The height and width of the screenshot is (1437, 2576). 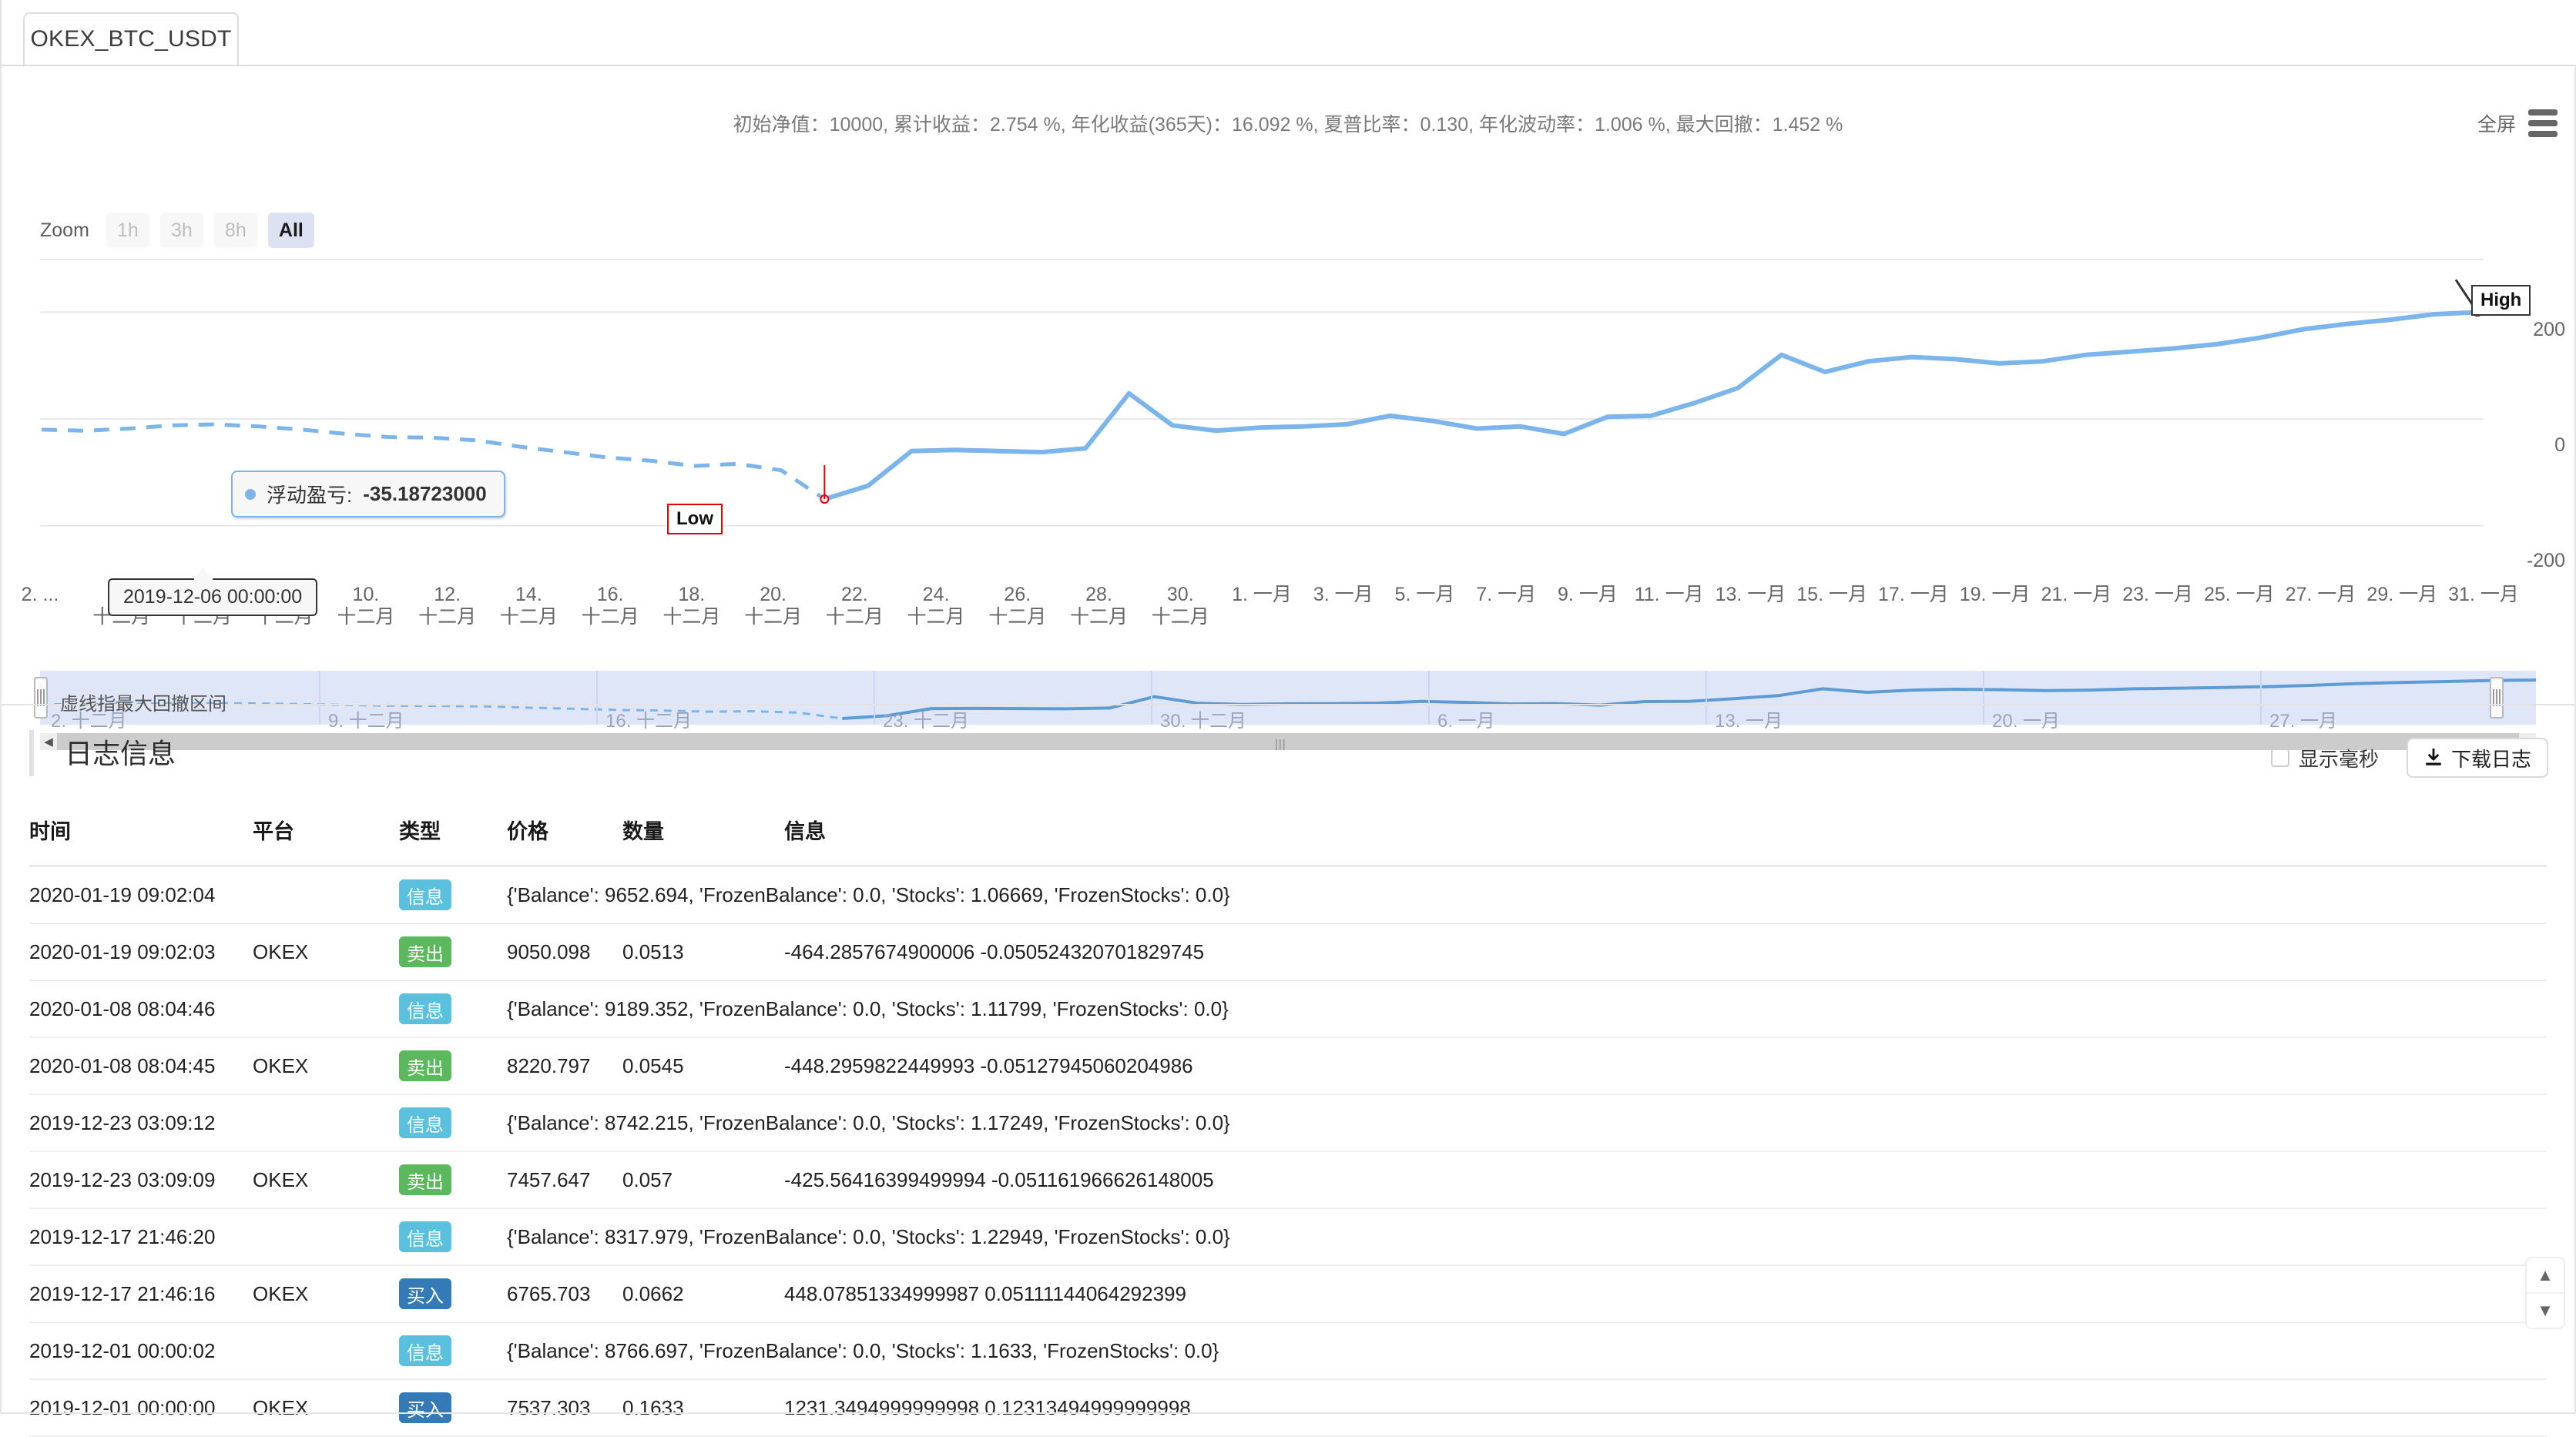 I want to click on column-header-time: 时间, so click(x=141, y=841).